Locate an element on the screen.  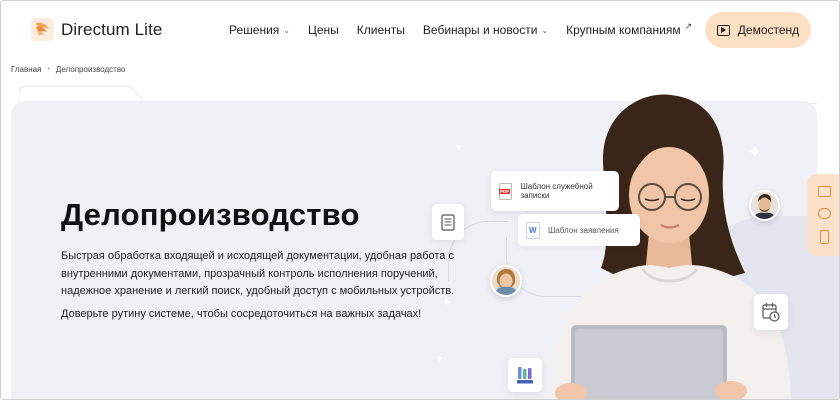
memo-template-card: Шаблон служебной записки is located at coordinates (555, 191).